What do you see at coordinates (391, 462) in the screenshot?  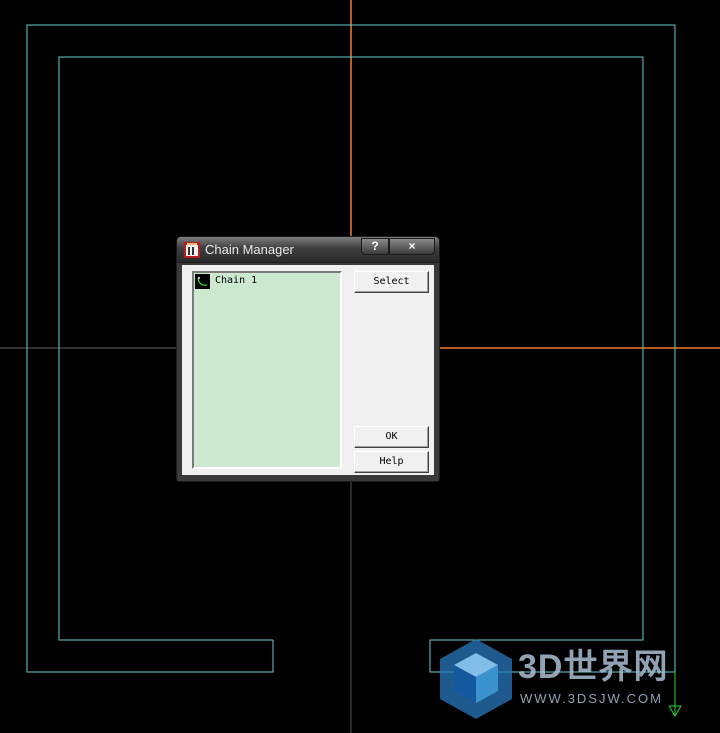 I see `help-button: Help` at bounding box center [391, 462].